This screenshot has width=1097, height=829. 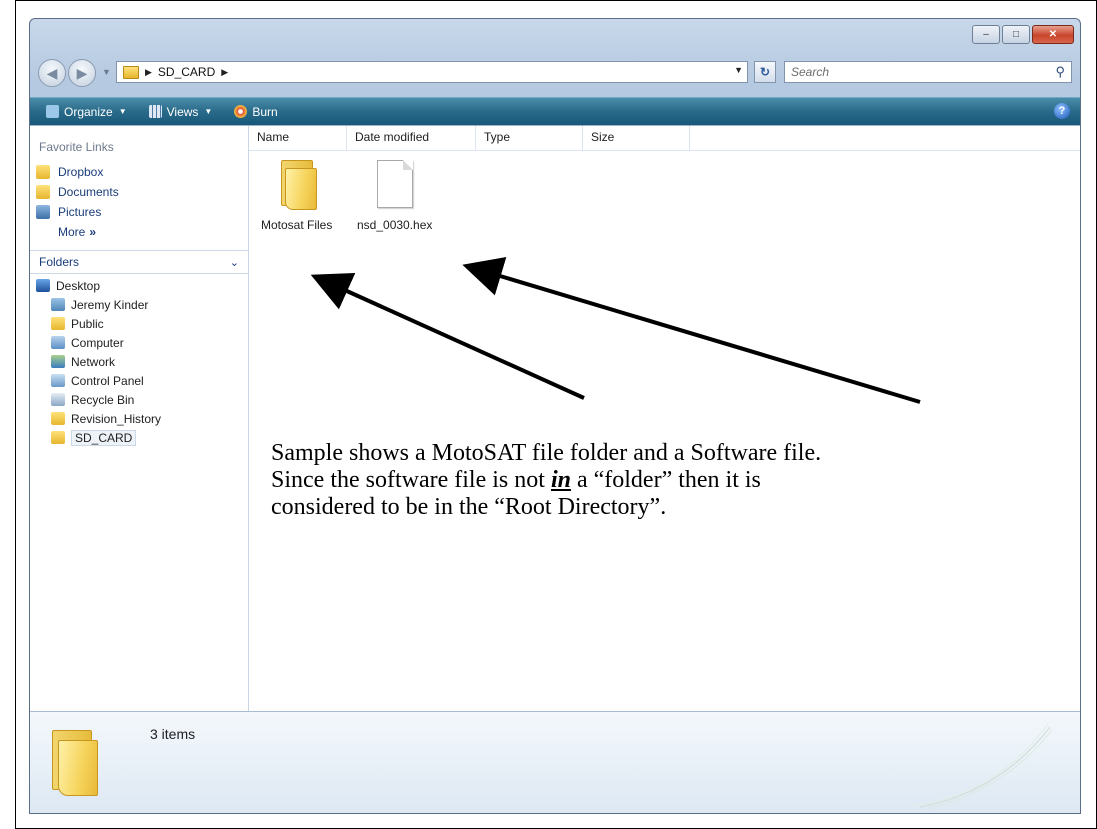 I want to click on address-row: ◀ ▶ ▼ ▶ SD_CARD ▶ ▼ ↻ Search ⚲, so click(x=555, y=73).